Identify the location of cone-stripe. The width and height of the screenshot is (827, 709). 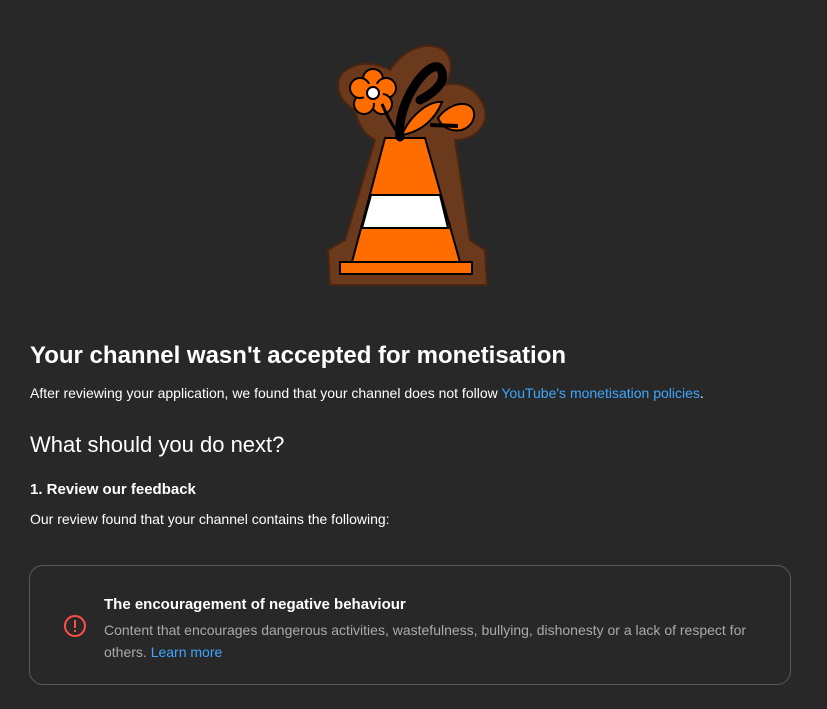
(405, 211).